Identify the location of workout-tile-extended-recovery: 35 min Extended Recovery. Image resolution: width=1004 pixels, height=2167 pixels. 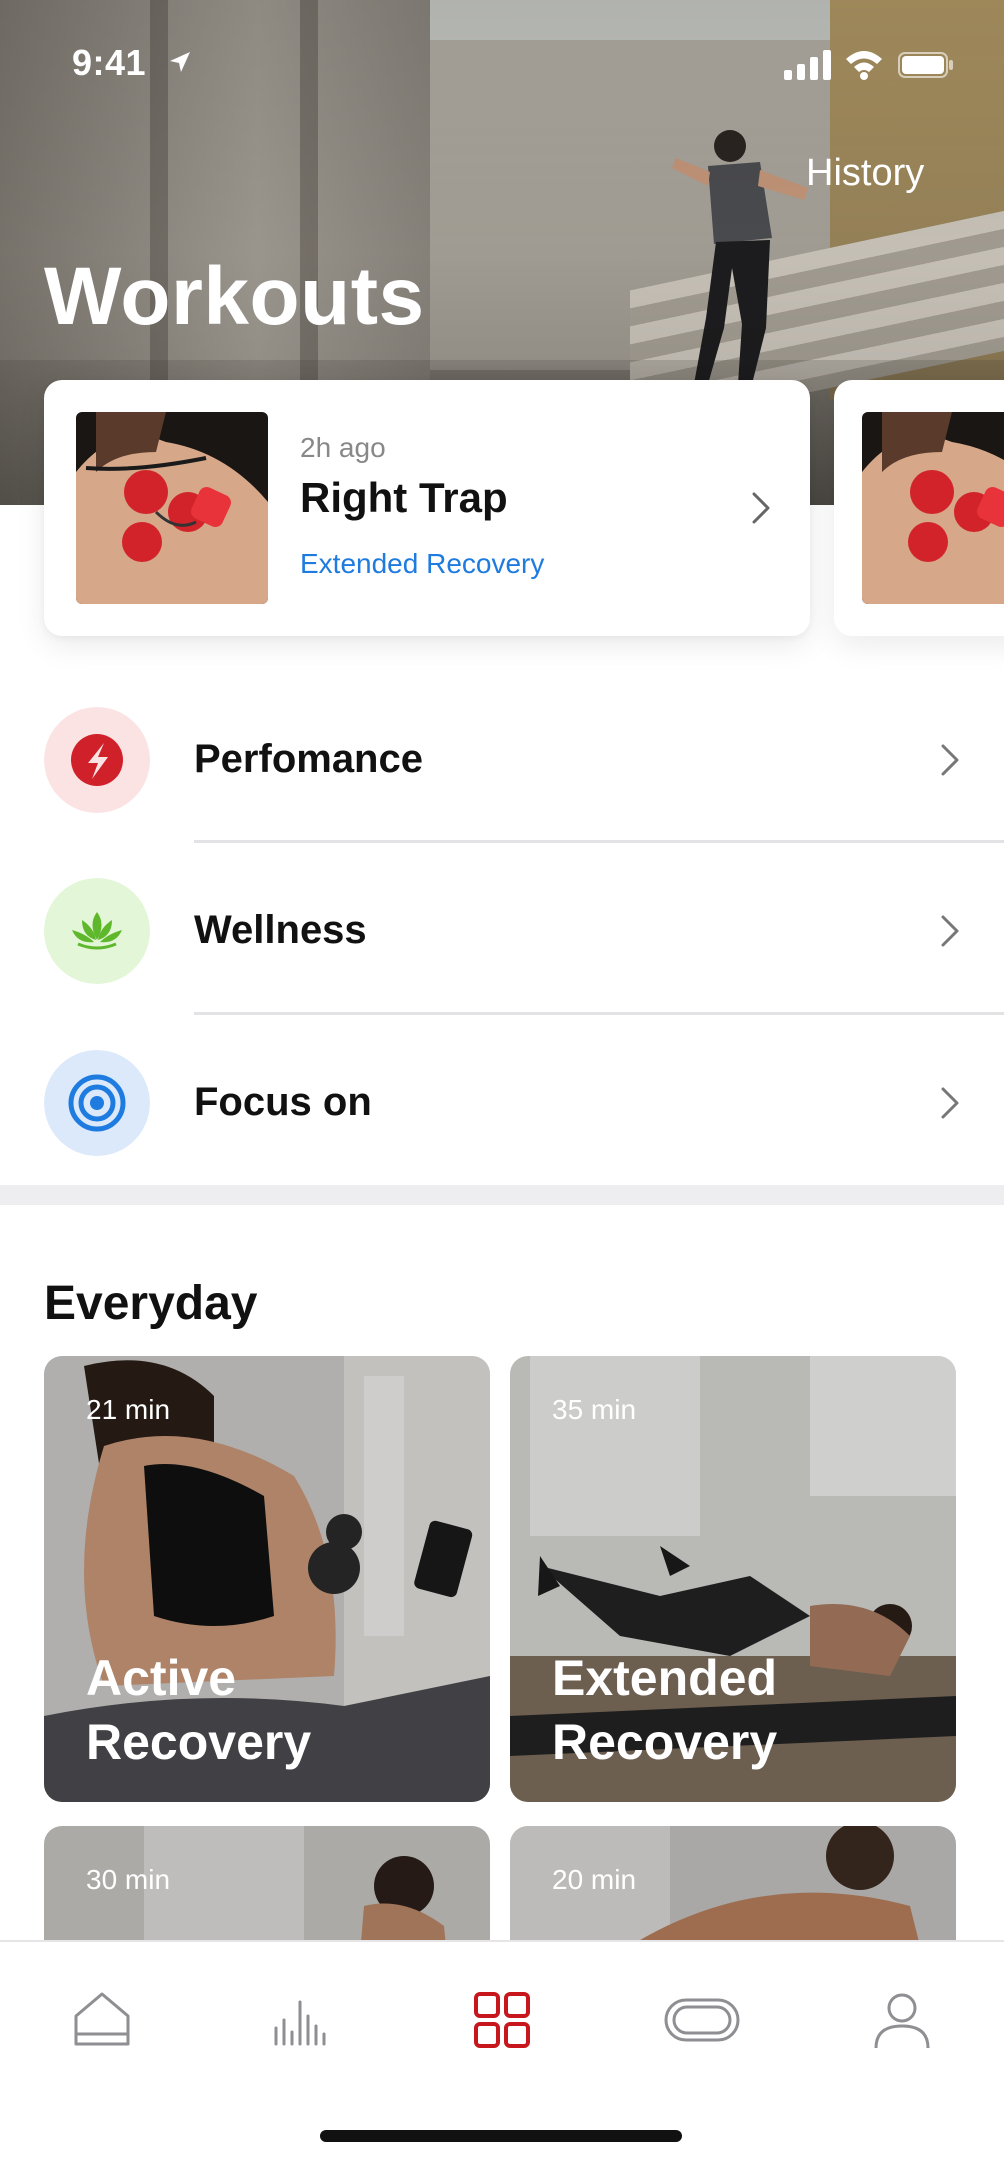
(733, 1579).